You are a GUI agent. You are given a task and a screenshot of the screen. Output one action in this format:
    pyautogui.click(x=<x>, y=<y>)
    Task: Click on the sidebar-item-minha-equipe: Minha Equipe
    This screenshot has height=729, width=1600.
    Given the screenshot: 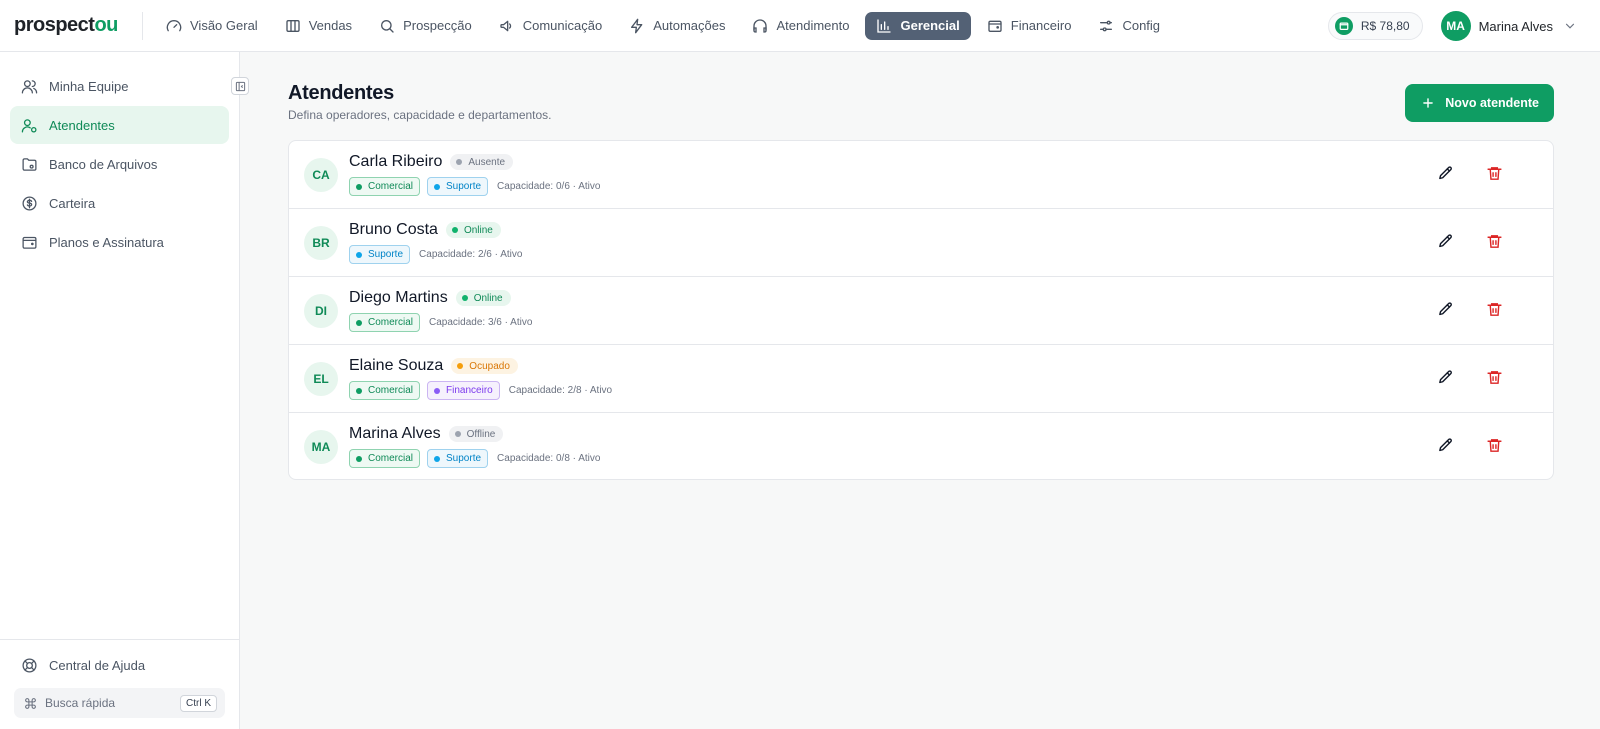 What is the action you would take?
    pyautogui.click(x=119, y=86)
    